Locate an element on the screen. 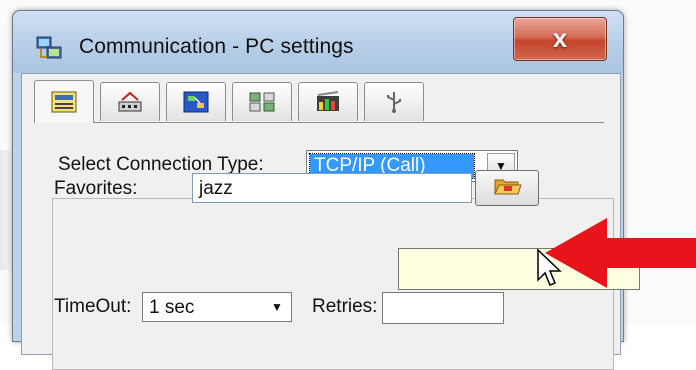 The image size is (696, 370). tab-network is located at coordinates (196, 101).